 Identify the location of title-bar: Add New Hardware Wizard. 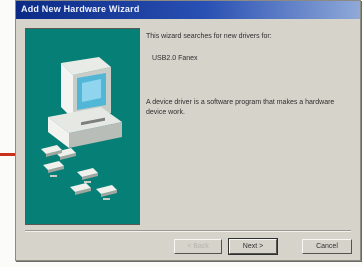
(188, 10).